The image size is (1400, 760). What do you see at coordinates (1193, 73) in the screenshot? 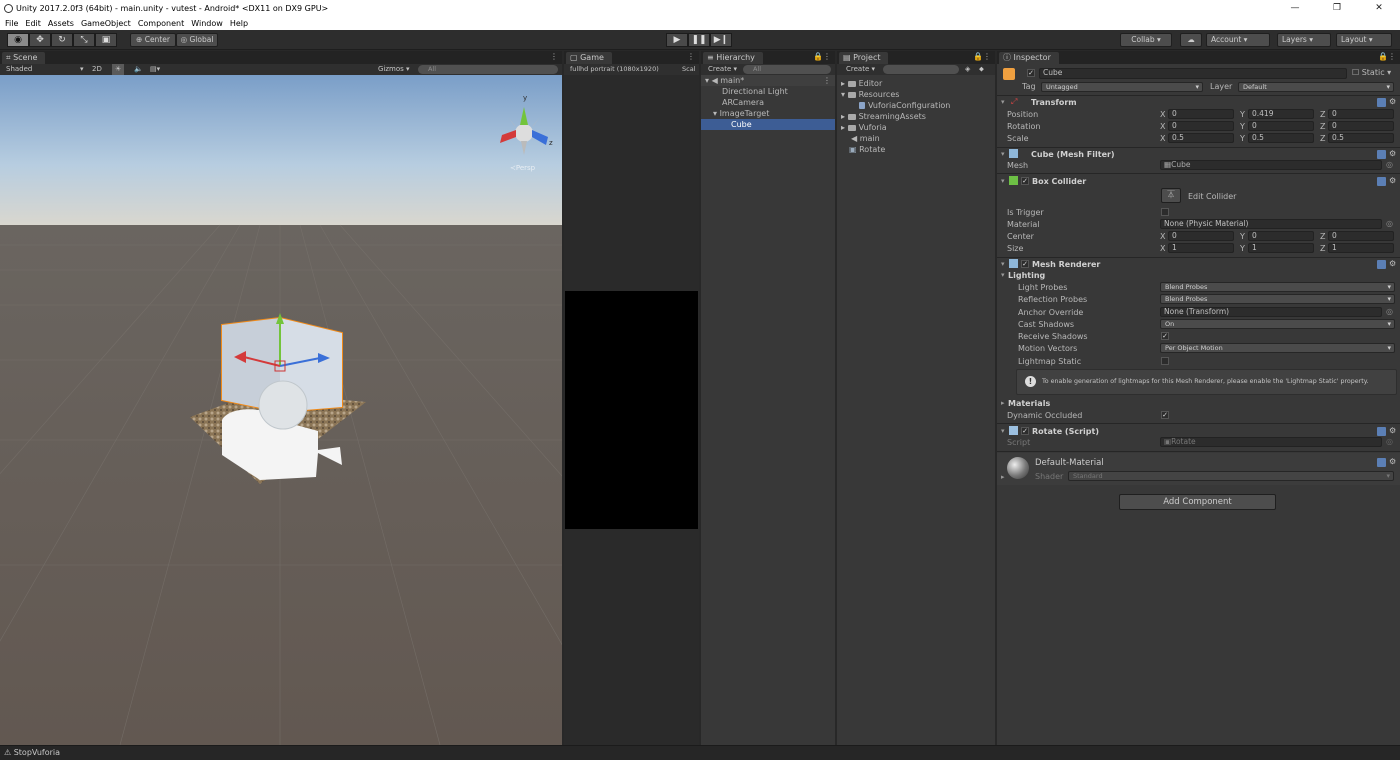
I see `object-name-input: Cube` at bounding box center [1193, 73].